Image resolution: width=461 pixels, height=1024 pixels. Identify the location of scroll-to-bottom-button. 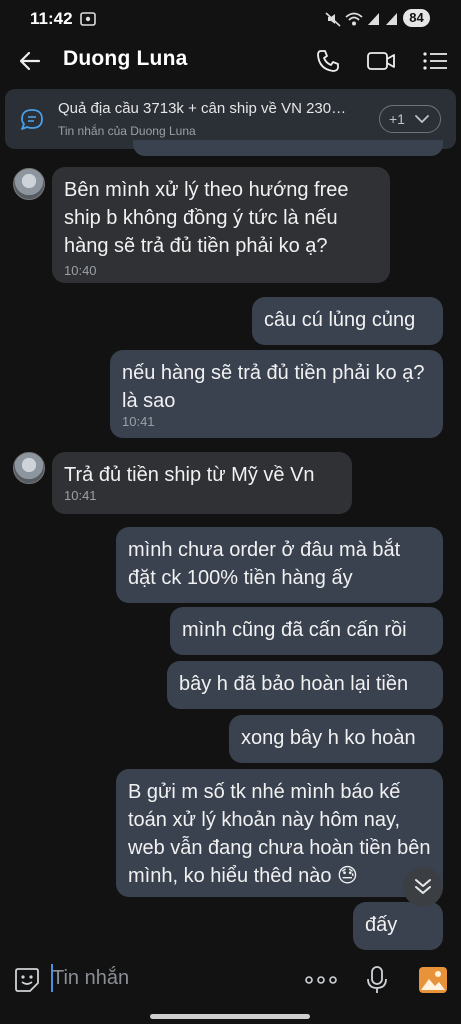
(423, 887).